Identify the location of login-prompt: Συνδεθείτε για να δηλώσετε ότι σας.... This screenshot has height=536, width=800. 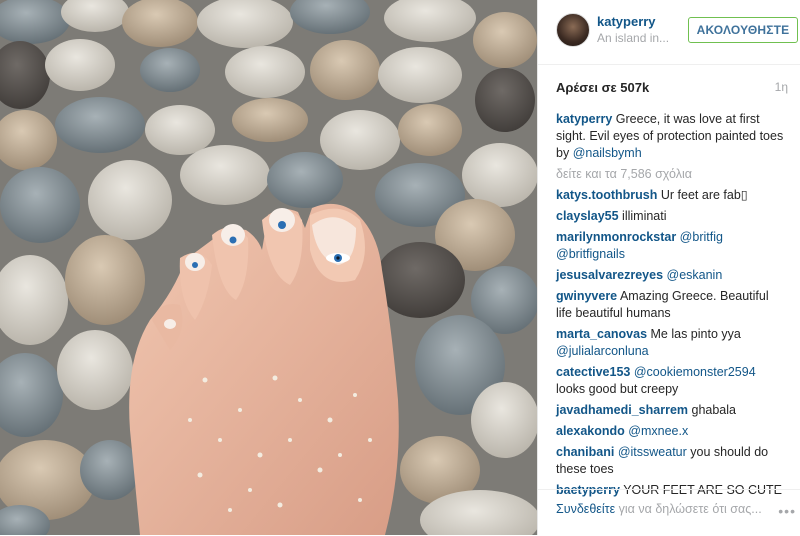
(659, 509).